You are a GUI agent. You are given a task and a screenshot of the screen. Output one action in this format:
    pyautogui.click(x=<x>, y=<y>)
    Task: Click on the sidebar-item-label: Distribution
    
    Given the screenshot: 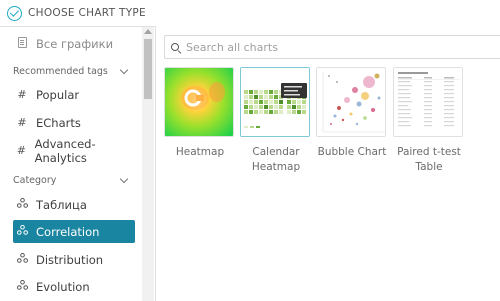 What is the action you would take?
    pyautogui.click(x=70, y=259)
    